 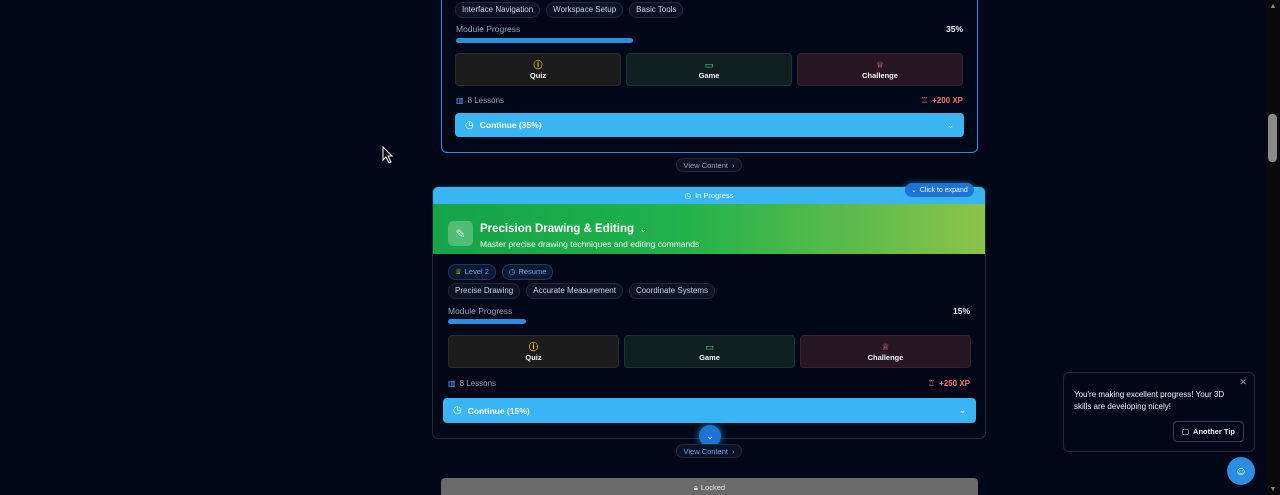 I want to click on continue-button: ◷ Continue (15%) ⌄, so click(x=709, y=410).